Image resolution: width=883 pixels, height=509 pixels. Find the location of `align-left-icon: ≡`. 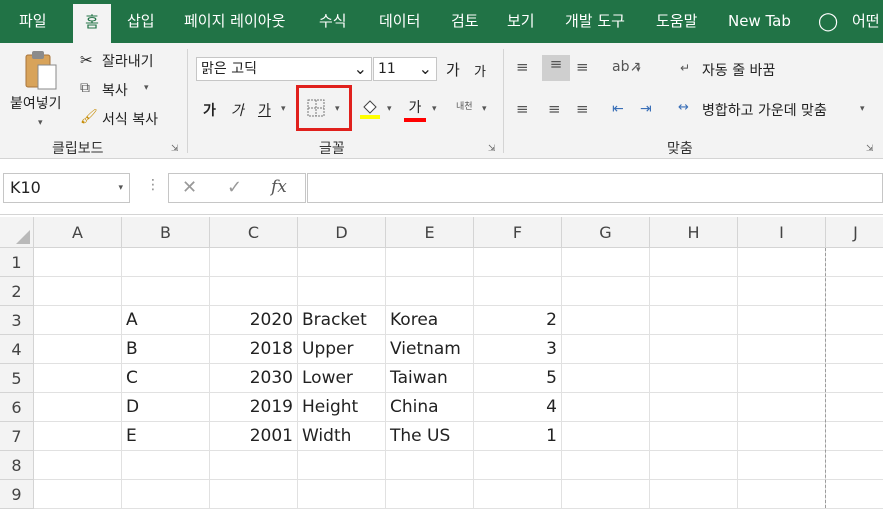

align-left-icon: ≡ is located at coordinates (522, 109).